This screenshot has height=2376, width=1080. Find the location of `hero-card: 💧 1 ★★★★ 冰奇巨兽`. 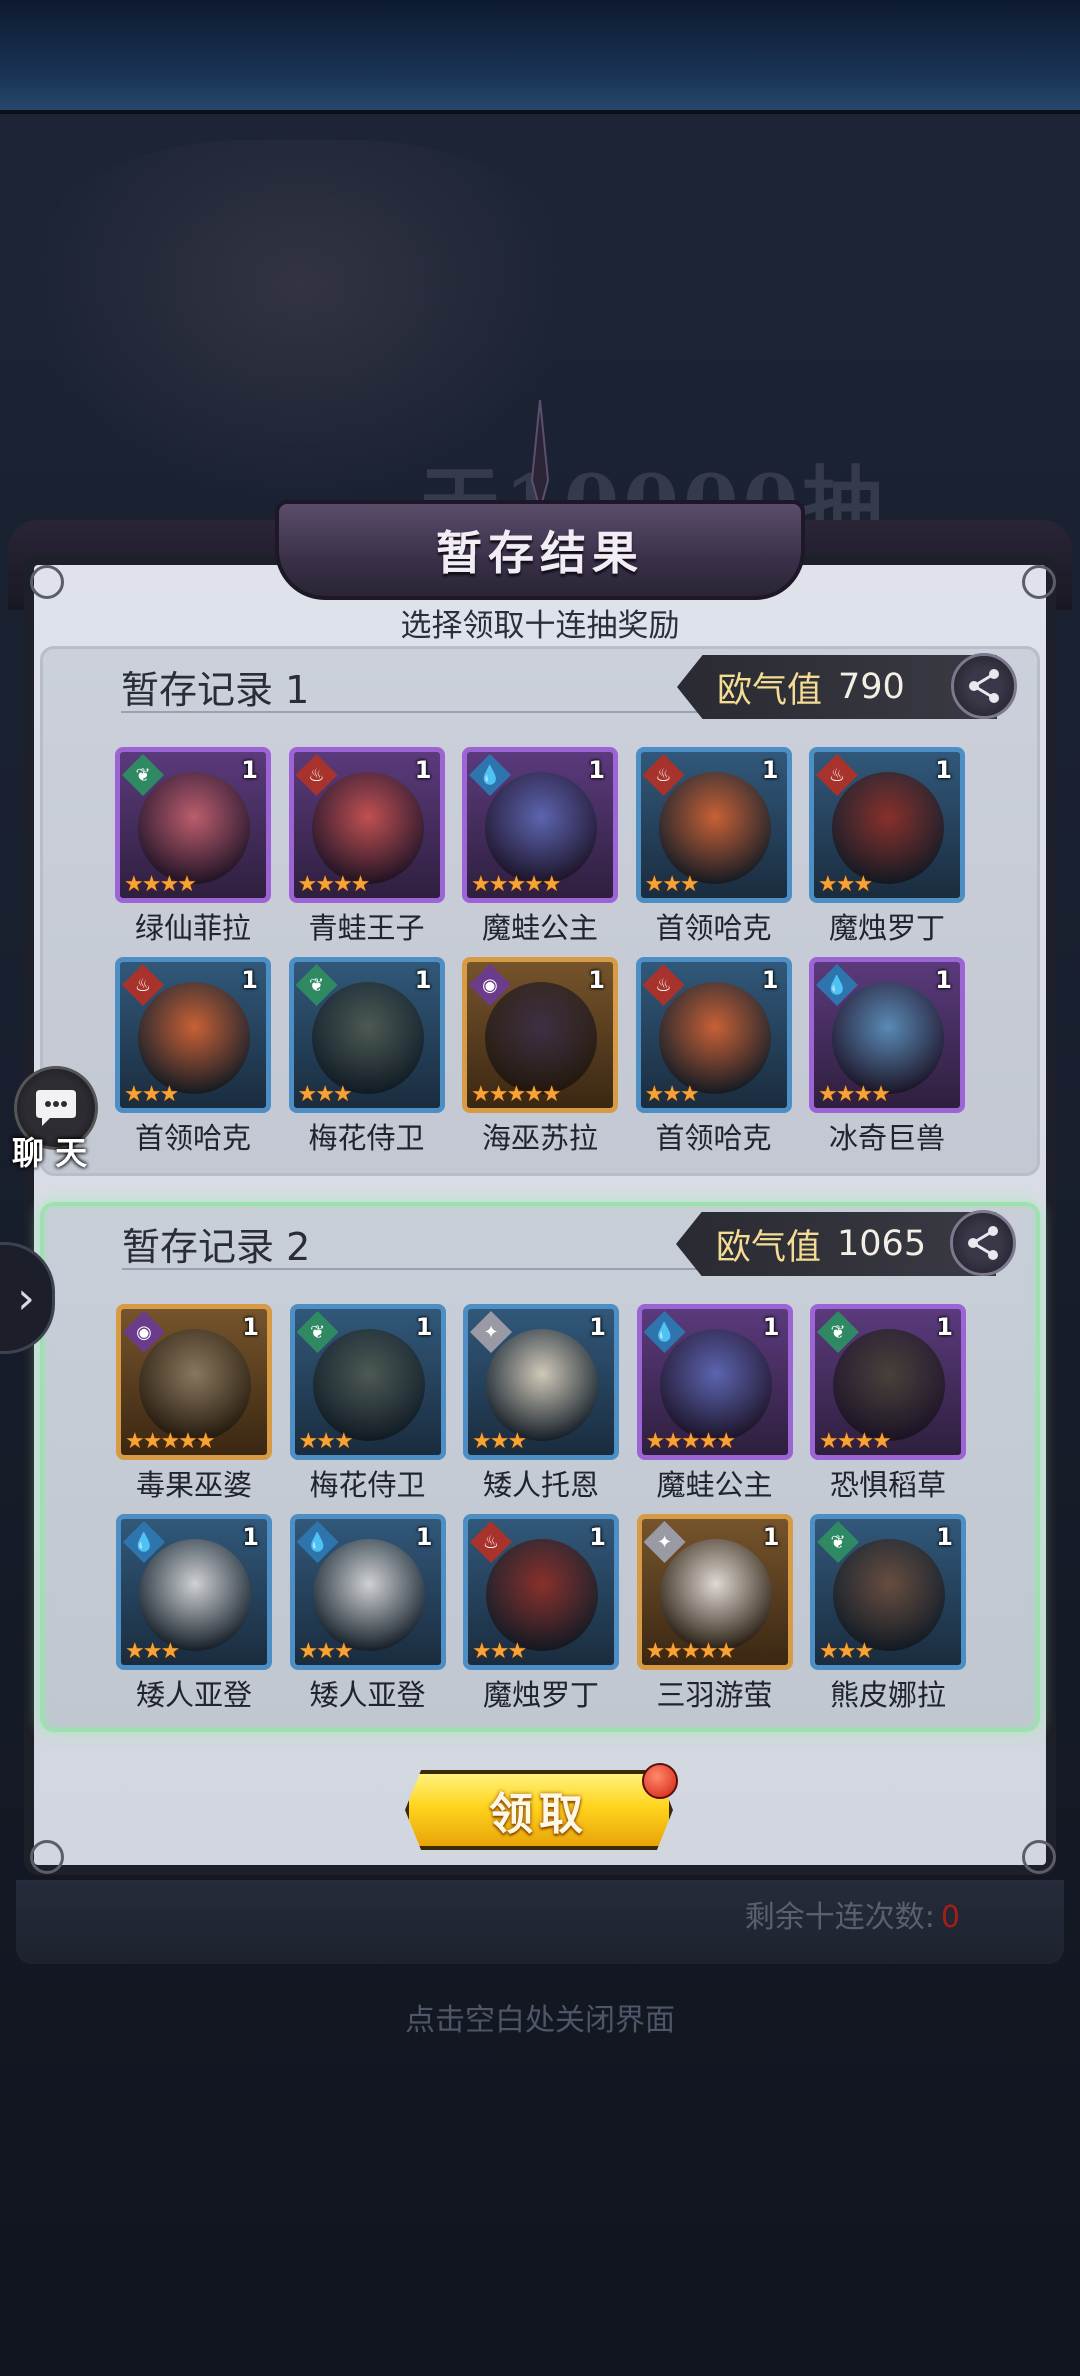

hero-card: 💧 1 ★★★★ 冰奇巨兽 is located at coordinates (889, 1057).